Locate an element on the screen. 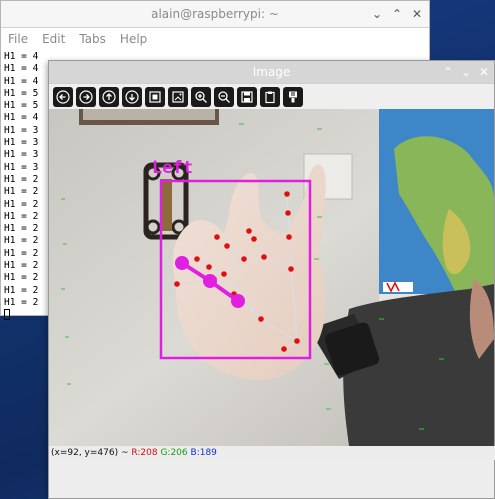 This screenshot has height=499, width=495. arrow-right-icon is located at coordinates (86, 97).